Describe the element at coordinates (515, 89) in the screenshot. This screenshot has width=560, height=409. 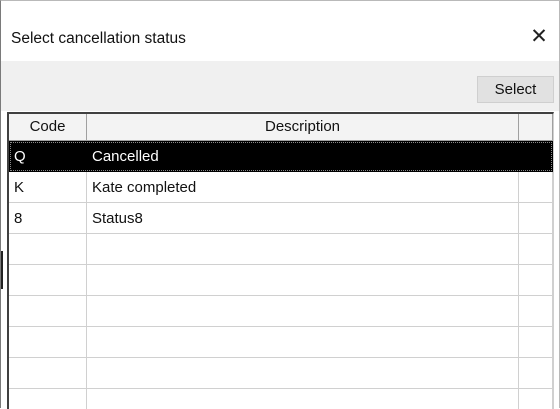
I see `select-button: Select` at that location.